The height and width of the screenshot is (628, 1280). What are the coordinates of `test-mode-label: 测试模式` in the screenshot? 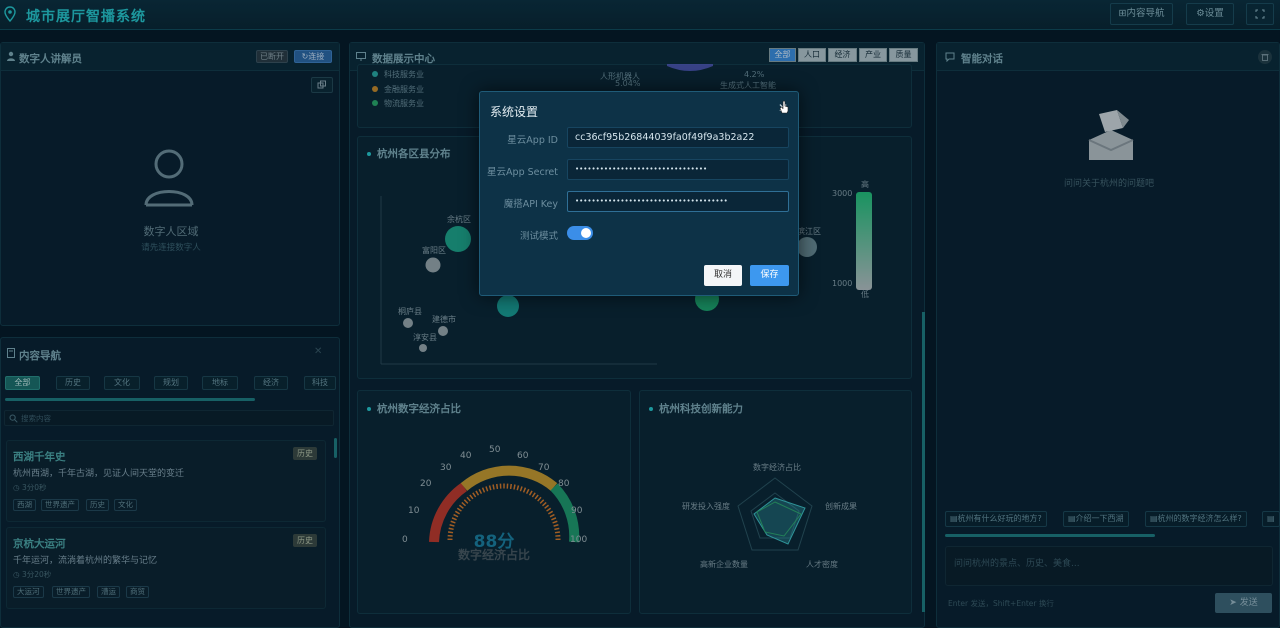 It's located at (538, 236).